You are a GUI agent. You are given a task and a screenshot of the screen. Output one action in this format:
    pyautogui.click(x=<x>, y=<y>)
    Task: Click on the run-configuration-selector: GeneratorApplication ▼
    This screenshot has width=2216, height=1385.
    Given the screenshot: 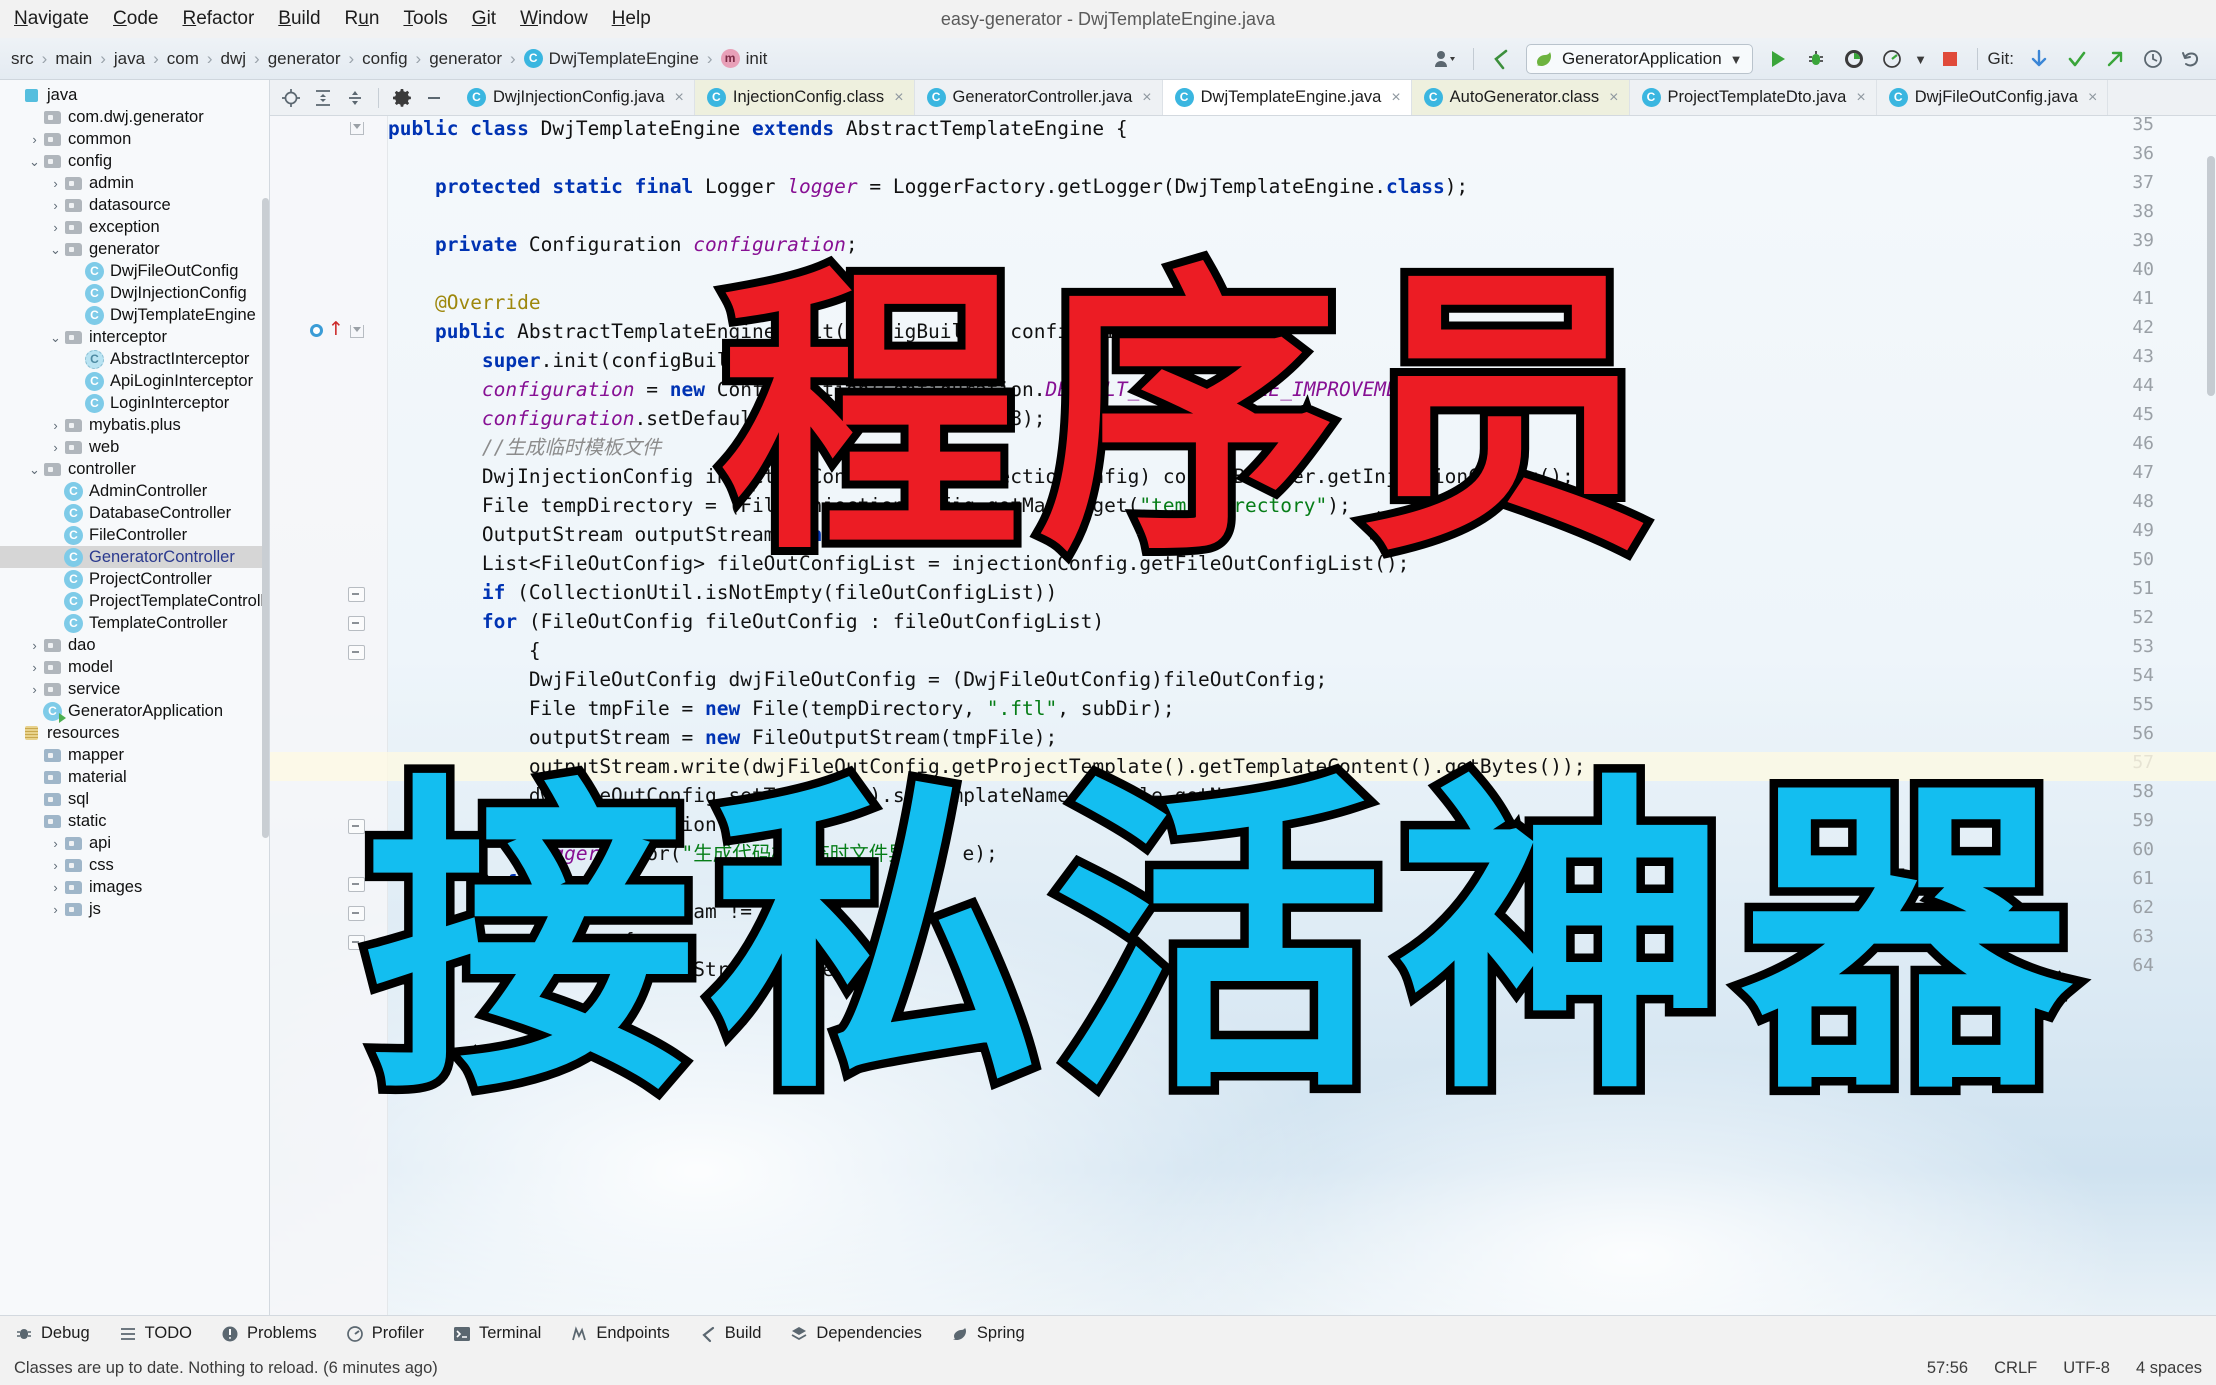 What is the action you would take?
    pyautogui.click(x=1639, y=59)
    